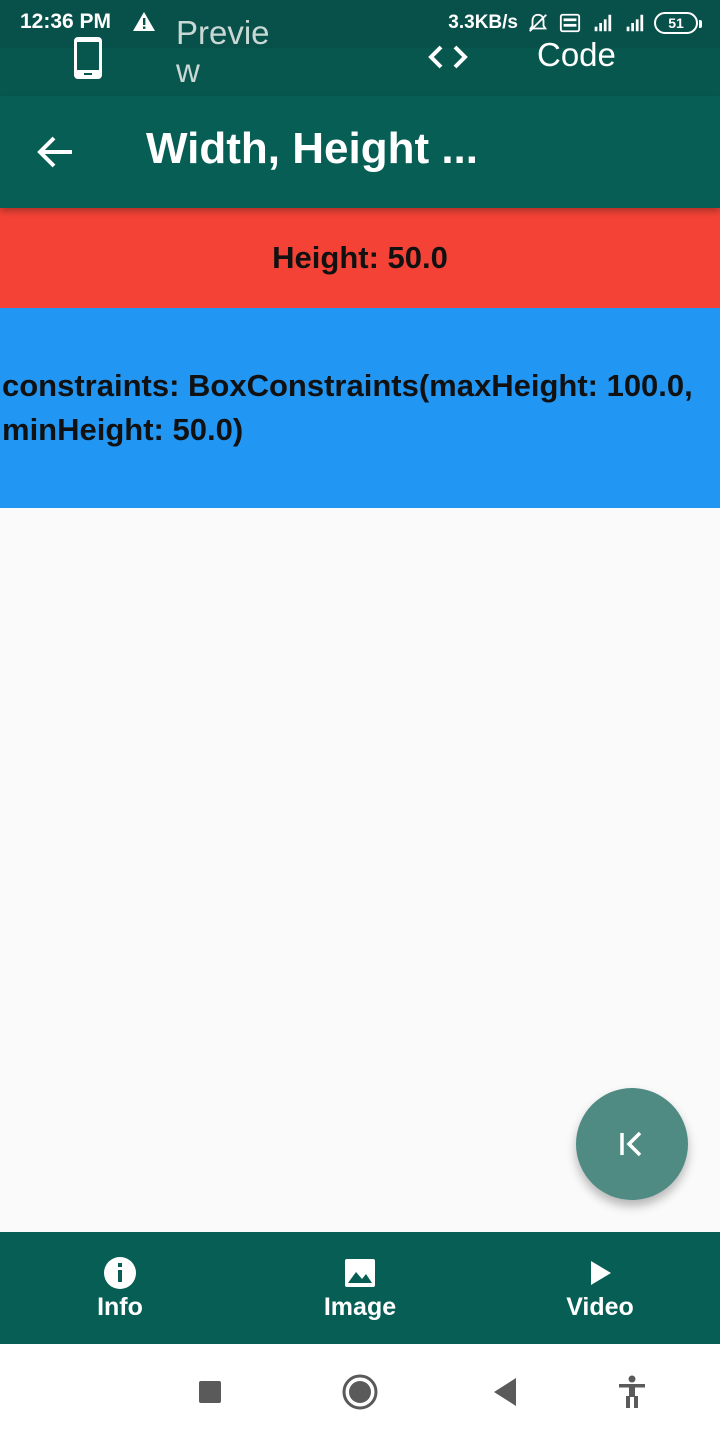  I want to click on nav-item-video: Video, so click(600, 1288).